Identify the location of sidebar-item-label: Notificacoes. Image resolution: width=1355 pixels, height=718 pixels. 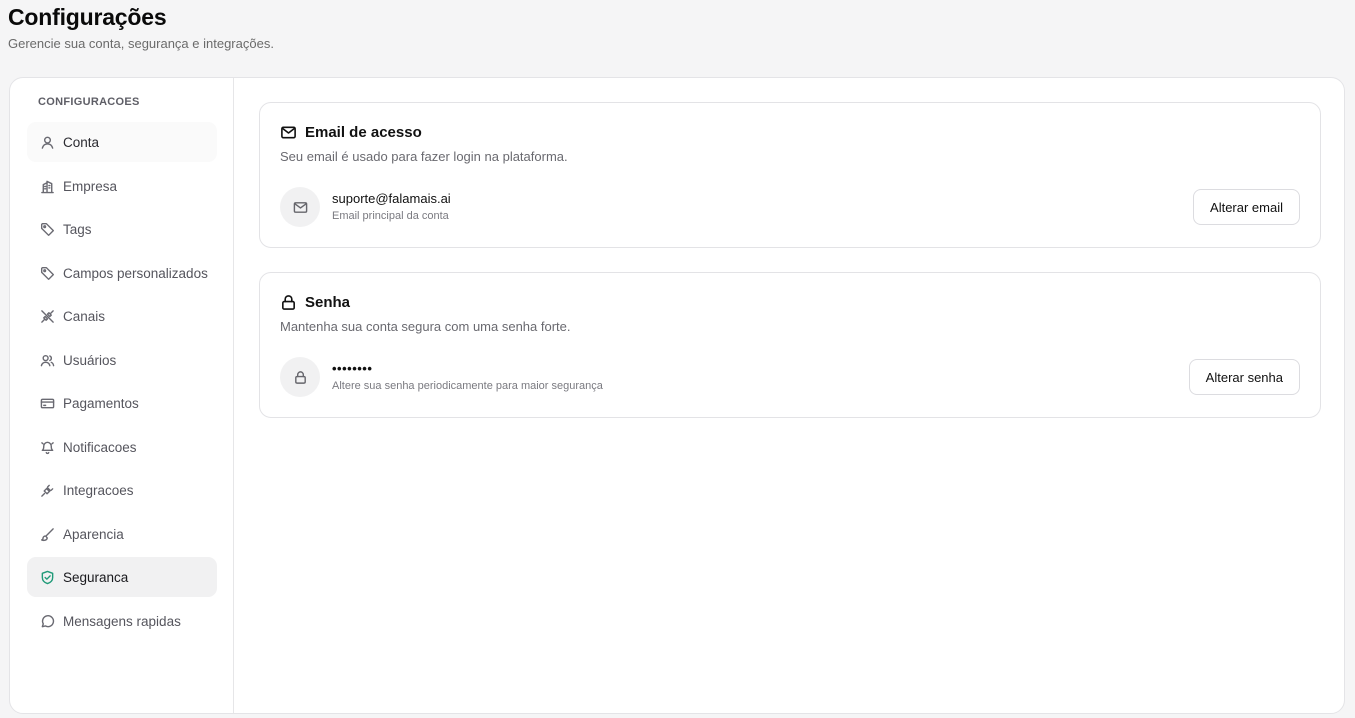
(100, 447).